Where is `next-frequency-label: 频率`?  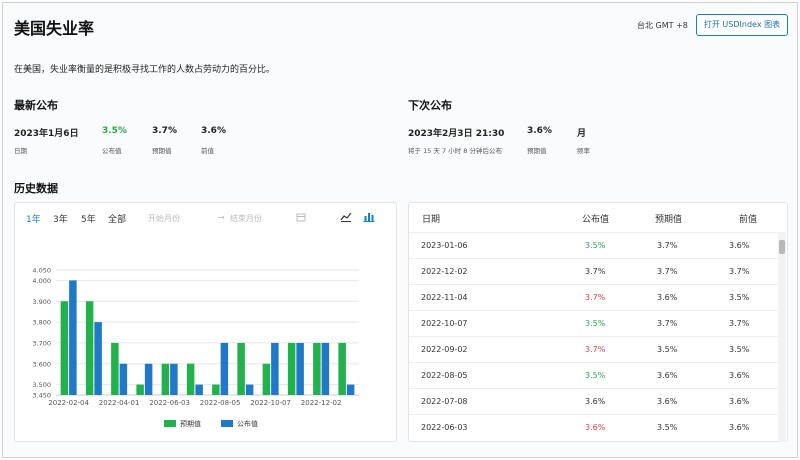 next-frequency-label: 频率 is located at coordinates (583, 151).